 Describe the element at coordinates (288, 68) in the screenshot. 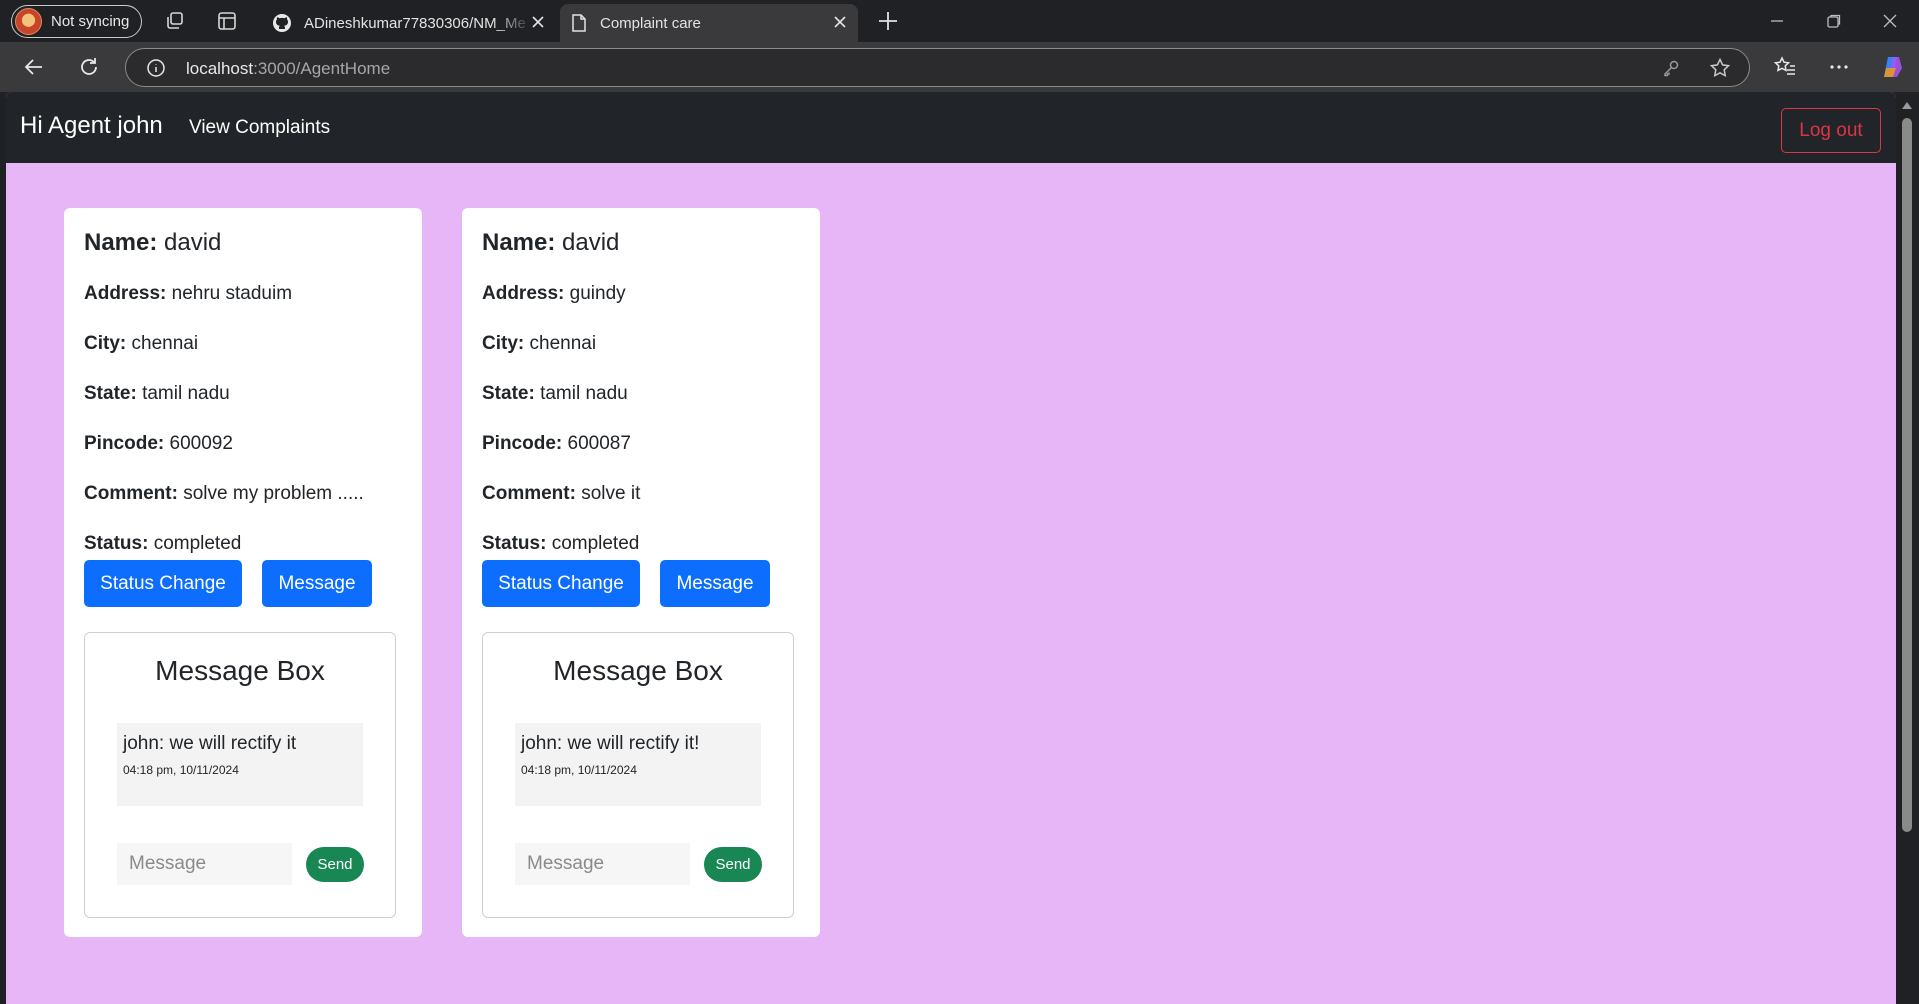

I see `url-text: localhost:3000/AgentHome` at that location.